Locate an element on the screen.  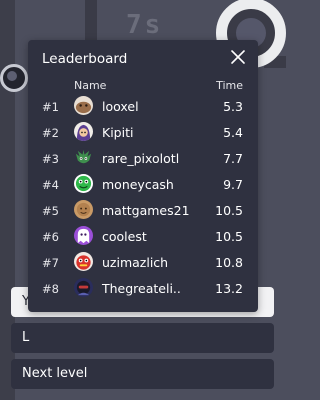
player-name: coolest is located at coordinates (124, 236).